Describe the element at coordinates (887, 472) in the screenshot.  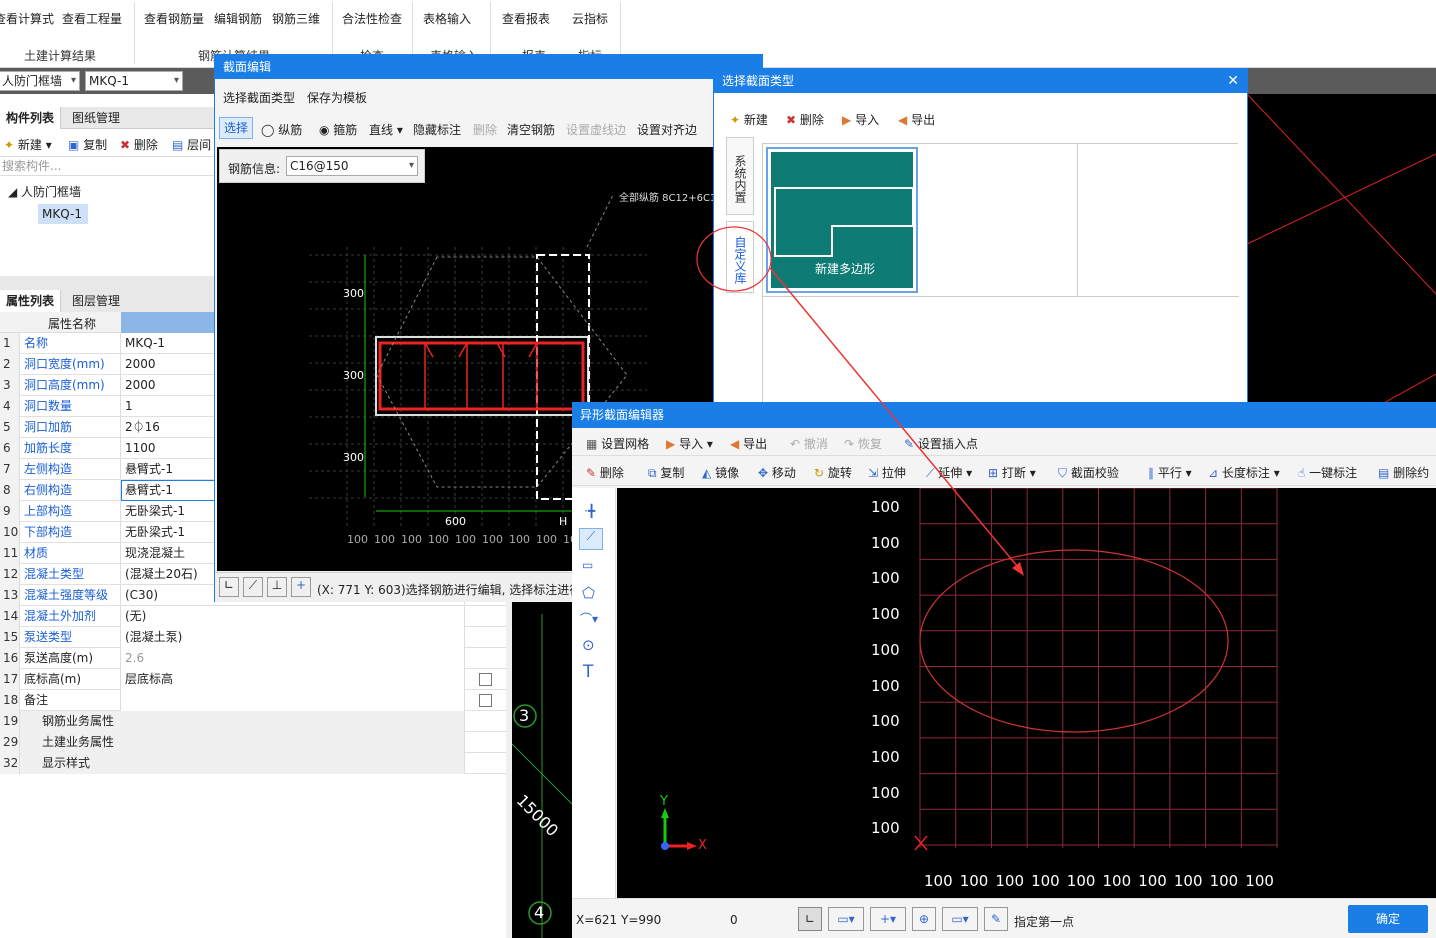
I see `stretch-button: ⇲ 拉伸` at that location.